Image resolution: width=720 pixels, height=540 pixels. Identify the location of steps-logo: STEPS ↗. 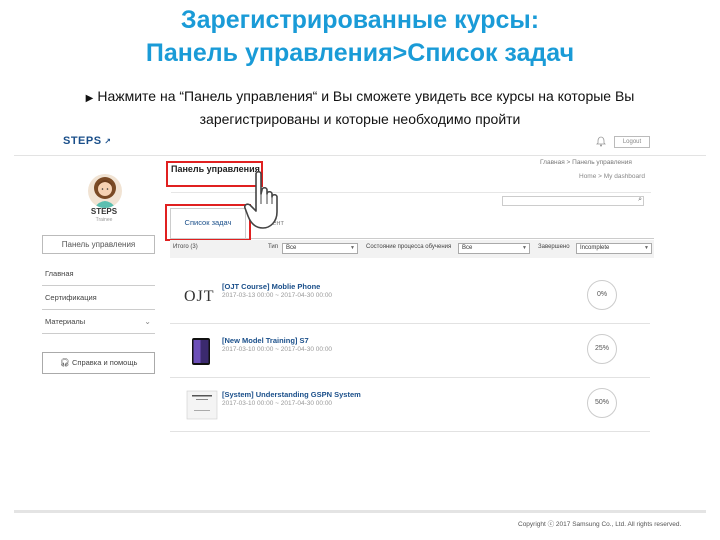
(87, 141).